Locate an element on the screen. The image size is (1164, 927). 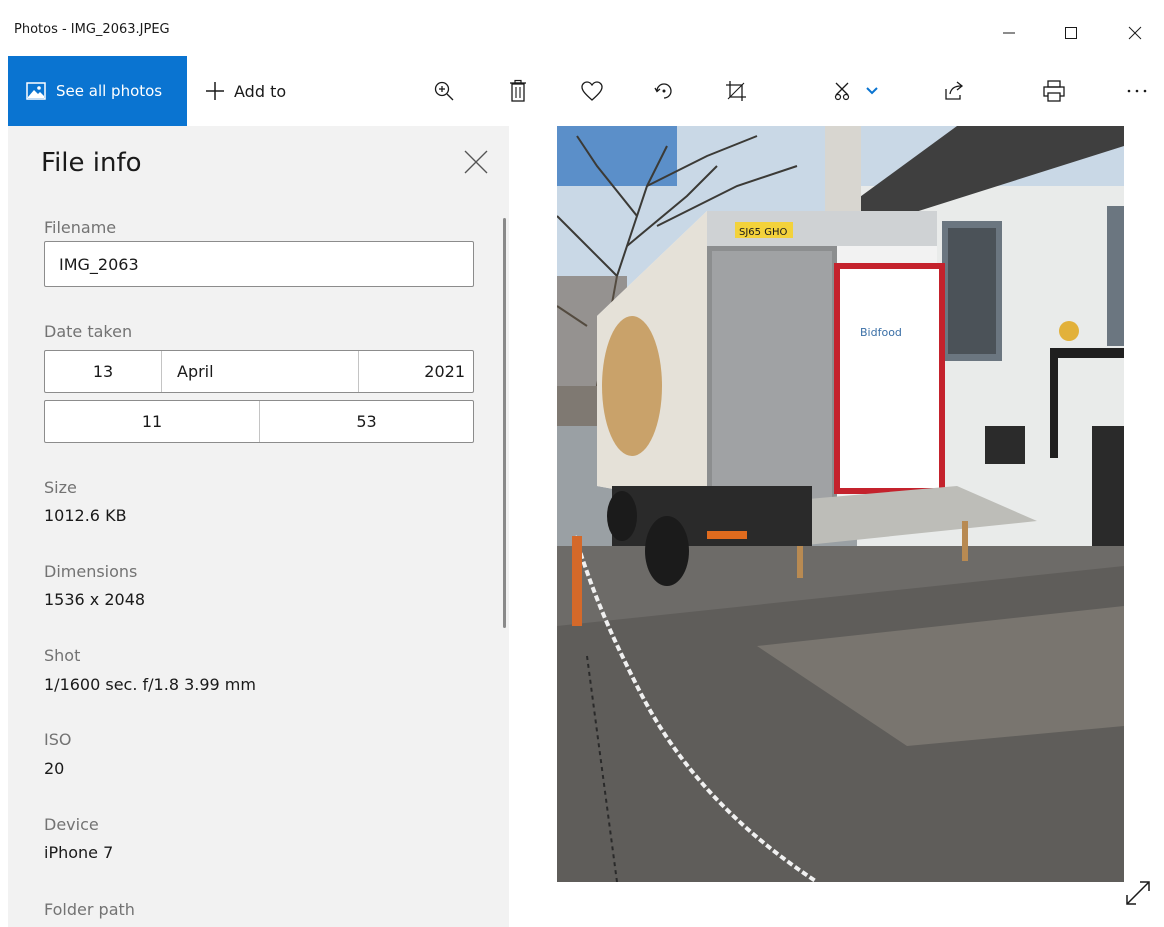
crop-icon is located at coordinates (736, 91).